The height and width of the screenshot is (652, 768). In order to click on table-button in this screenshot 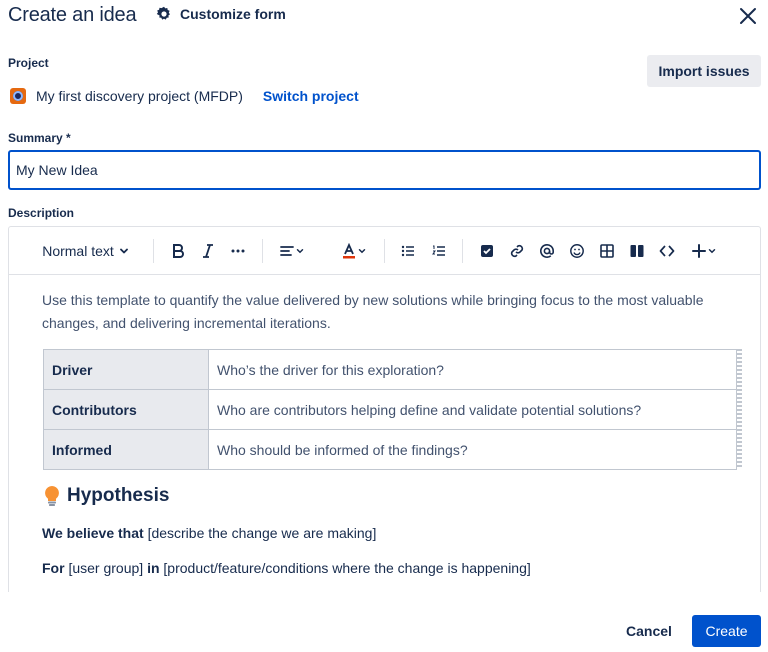, I will do `click(607, 251)`.